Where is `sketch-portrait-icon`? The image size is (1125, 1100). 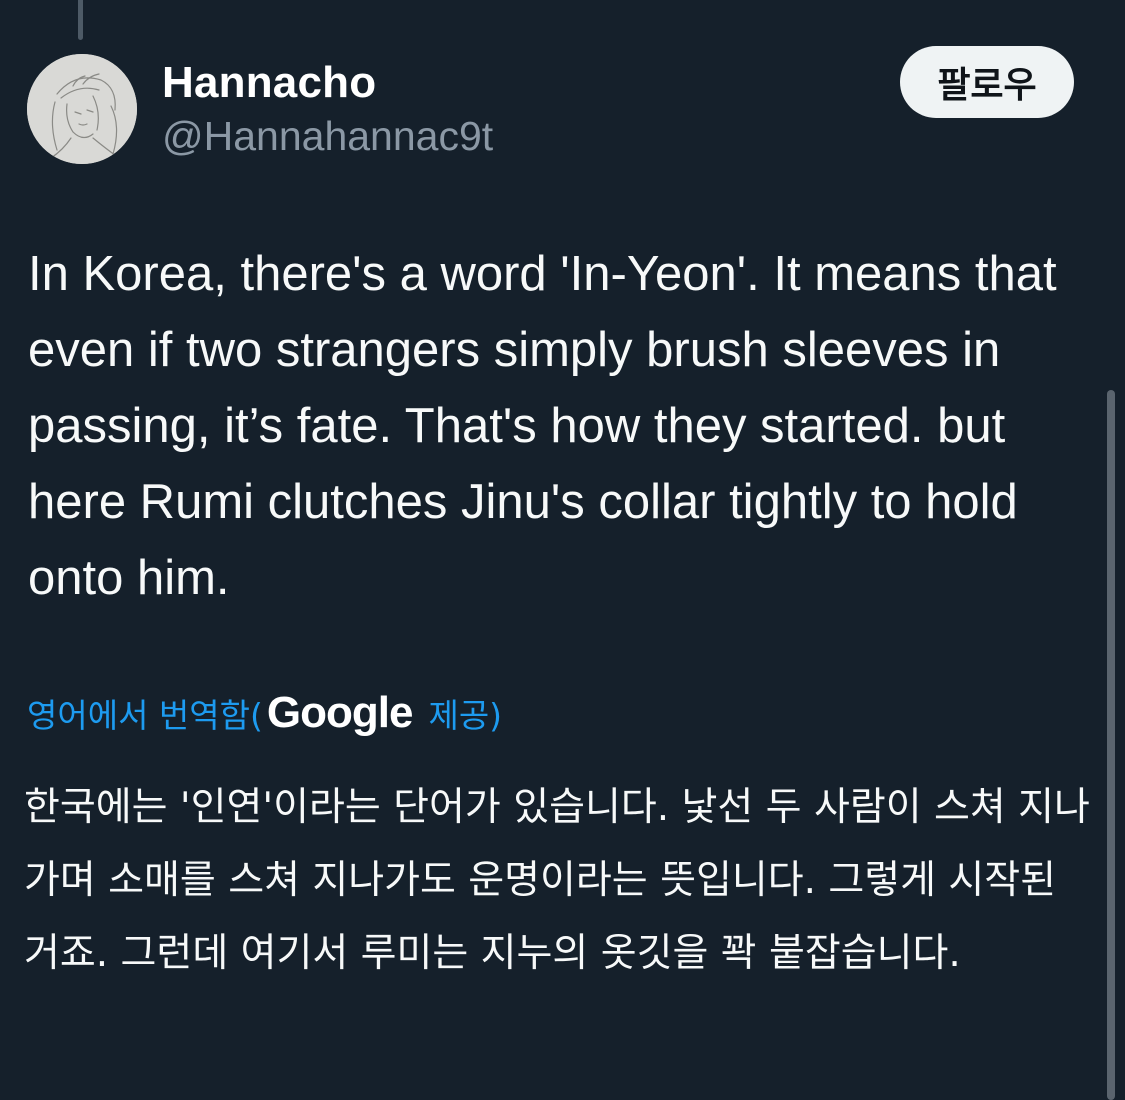 sketch-portrait-icon is located at coordinates (82, 109).